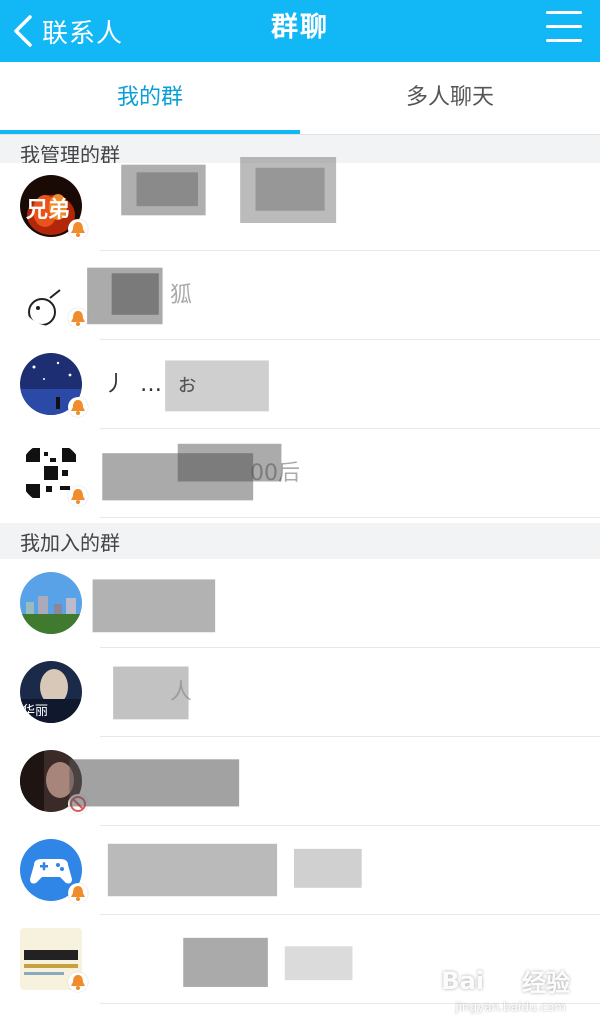 The height and width of the screenshot is (1026, 600). Describe the element at coordinates (503, 979) in the screenshot. I see `paw-icon` at that location.